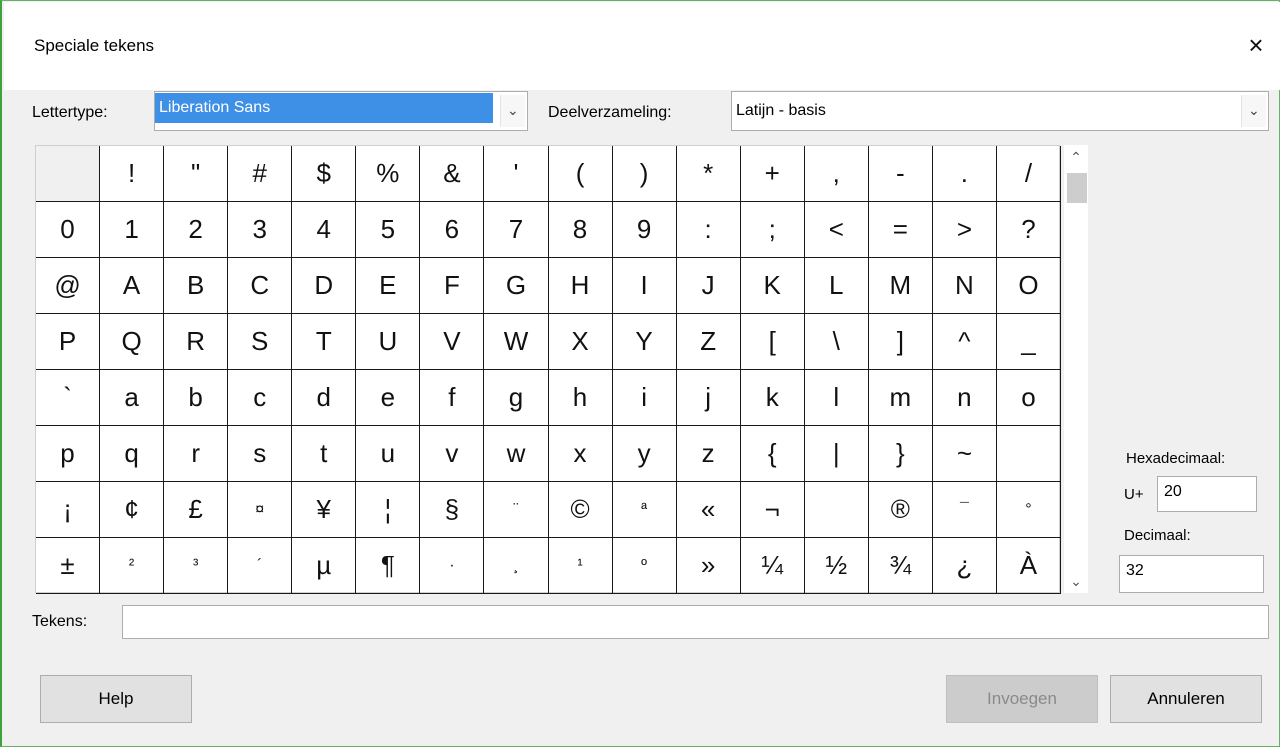 Image resolution: width=1280 pixels, height=747 pixels. I want to click on char-cell: a, so click(132, 398).